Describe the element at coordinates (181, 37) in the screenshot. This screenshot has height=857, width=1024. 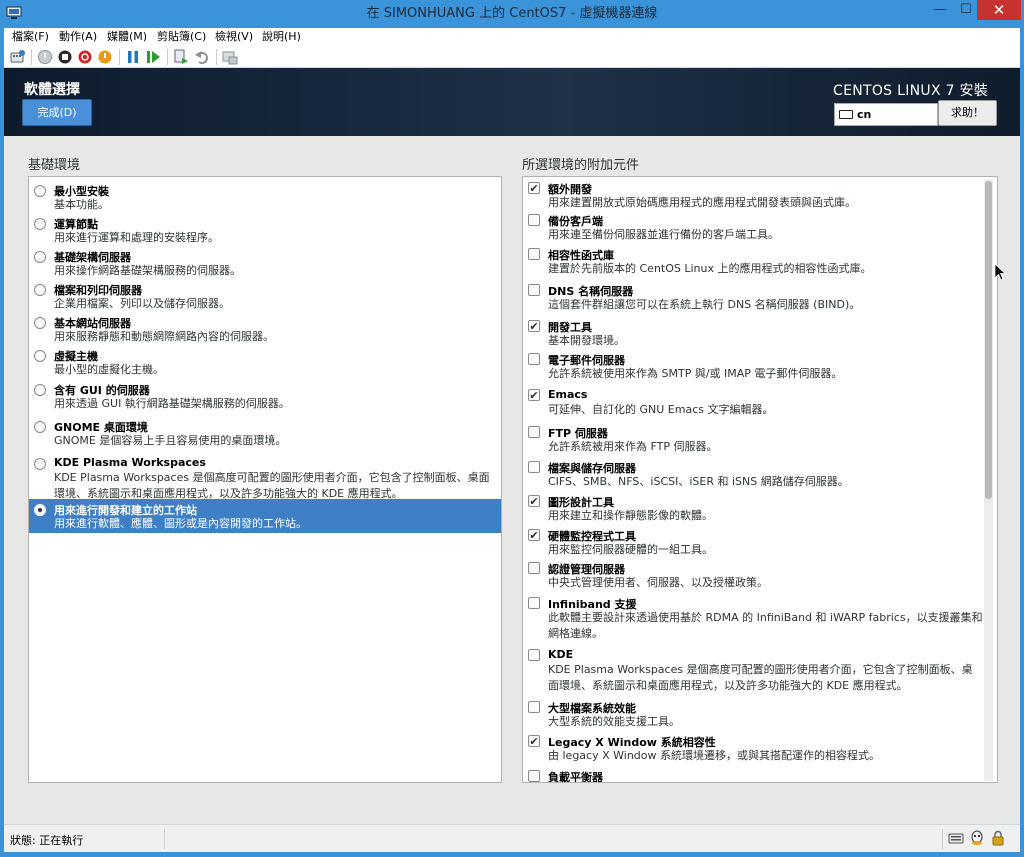
I see `menu-clipboard: 剪貼簿(C)` at that location.